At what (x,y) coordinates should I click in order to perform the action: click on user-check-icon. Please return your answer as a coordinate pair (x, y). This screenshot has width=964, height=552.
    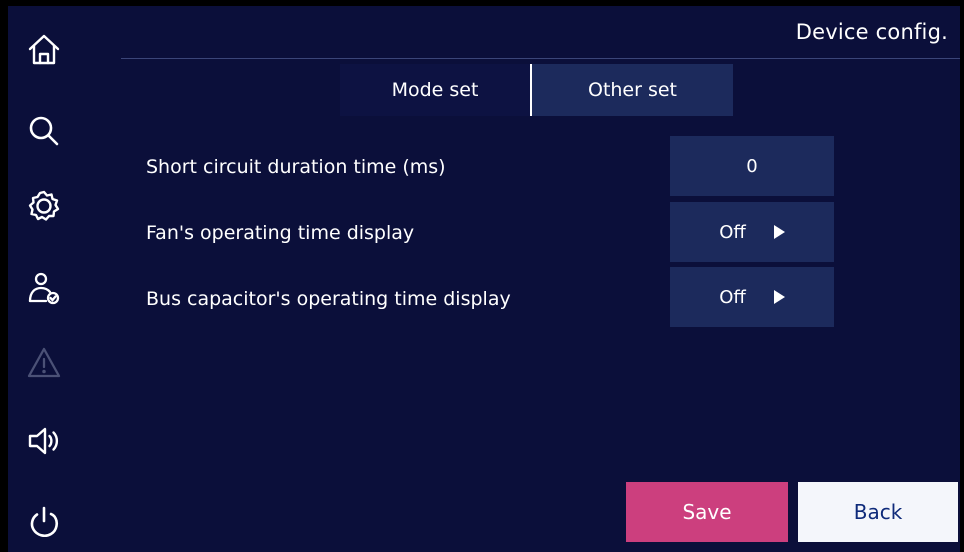
    Looking at the image, I should click on (44, 288).